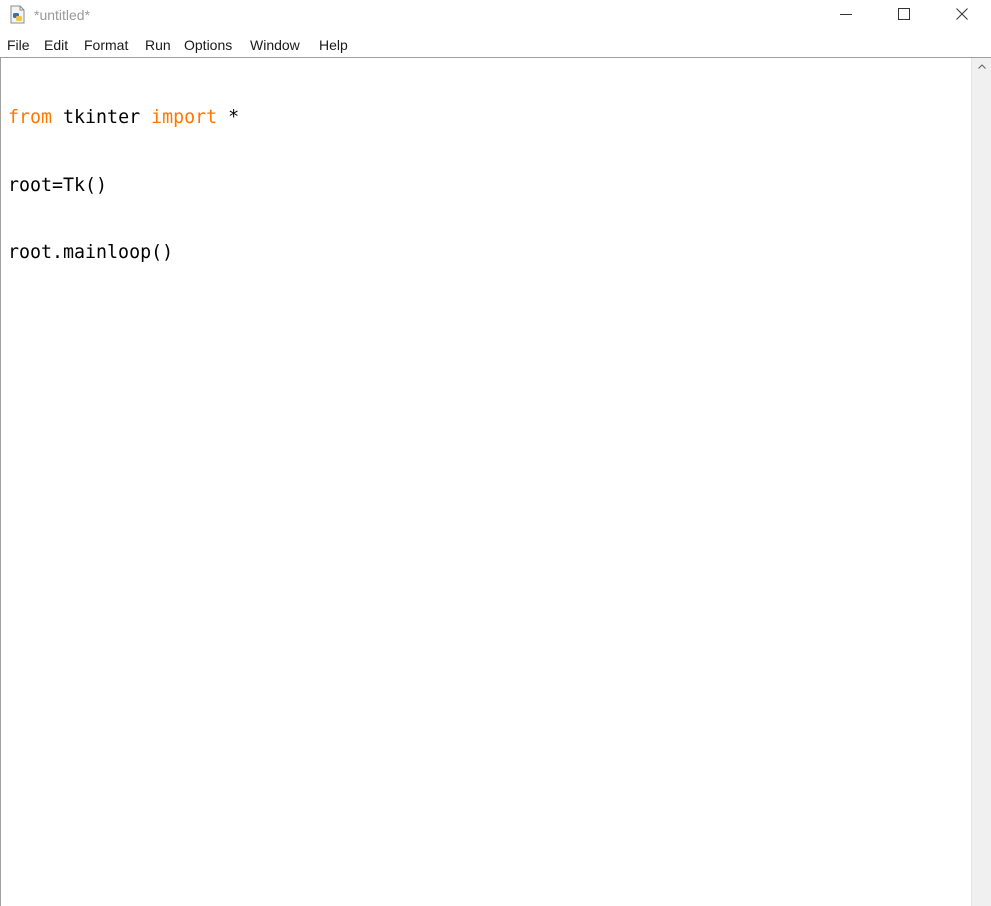  What do you see at coordinates (495, 15) in the screenshot?
I see `title-bar: *untitled*` at bounding box center [495, 15].